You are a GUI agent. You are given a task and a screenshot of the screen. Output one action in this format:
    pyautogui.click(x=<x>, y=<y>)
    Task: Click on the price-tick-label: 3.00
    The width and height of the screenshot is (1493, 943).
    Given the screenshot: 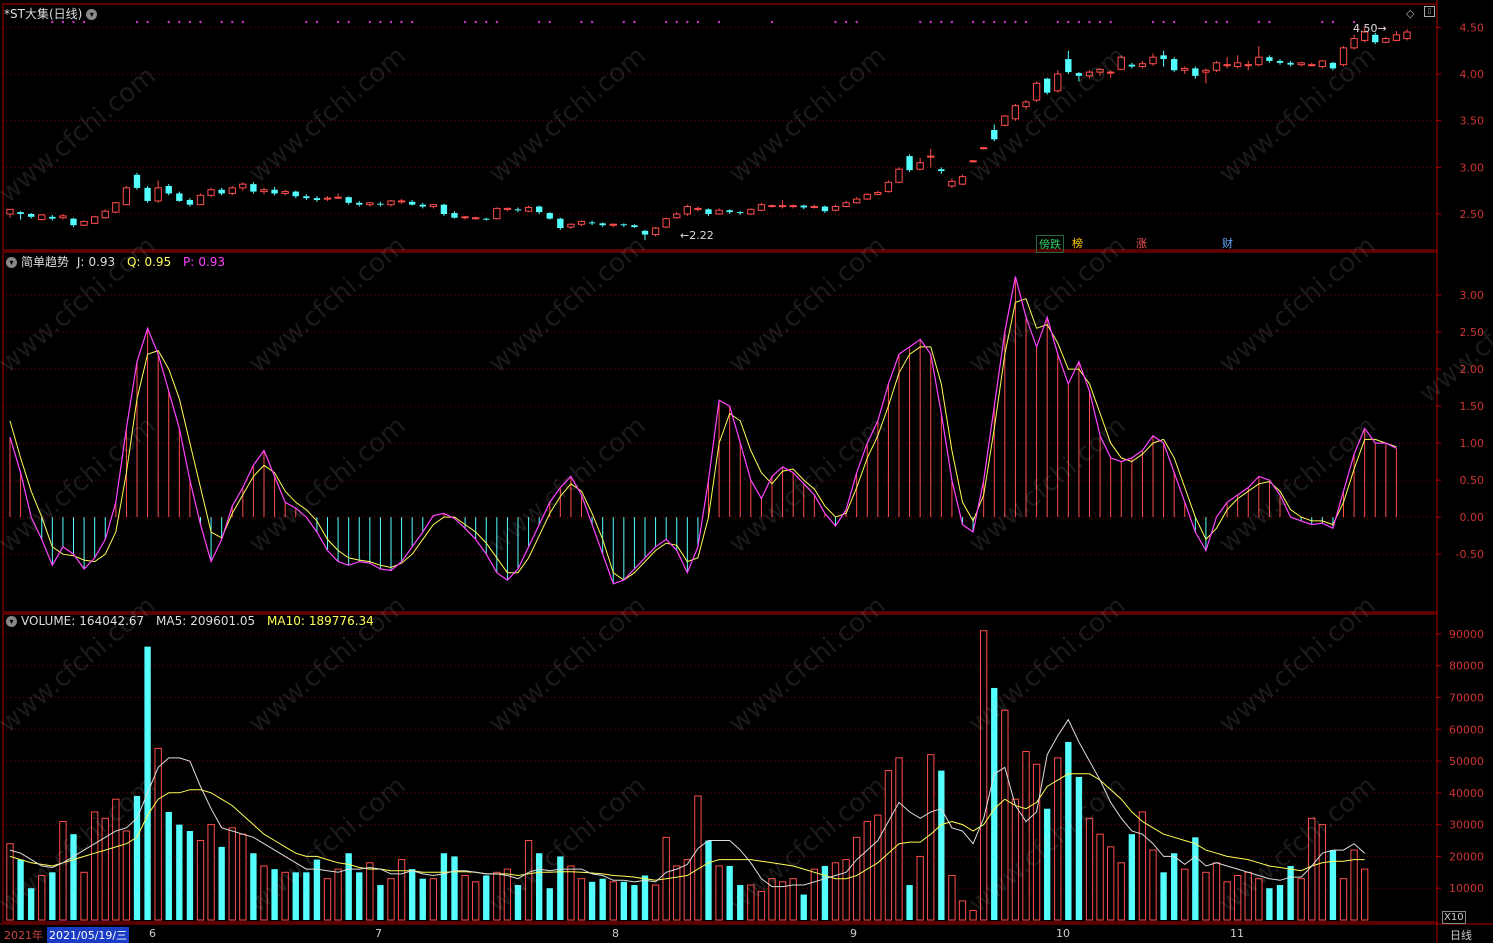 What is the action you would take?
    pyautogui.click(x=1472, y=167)
    